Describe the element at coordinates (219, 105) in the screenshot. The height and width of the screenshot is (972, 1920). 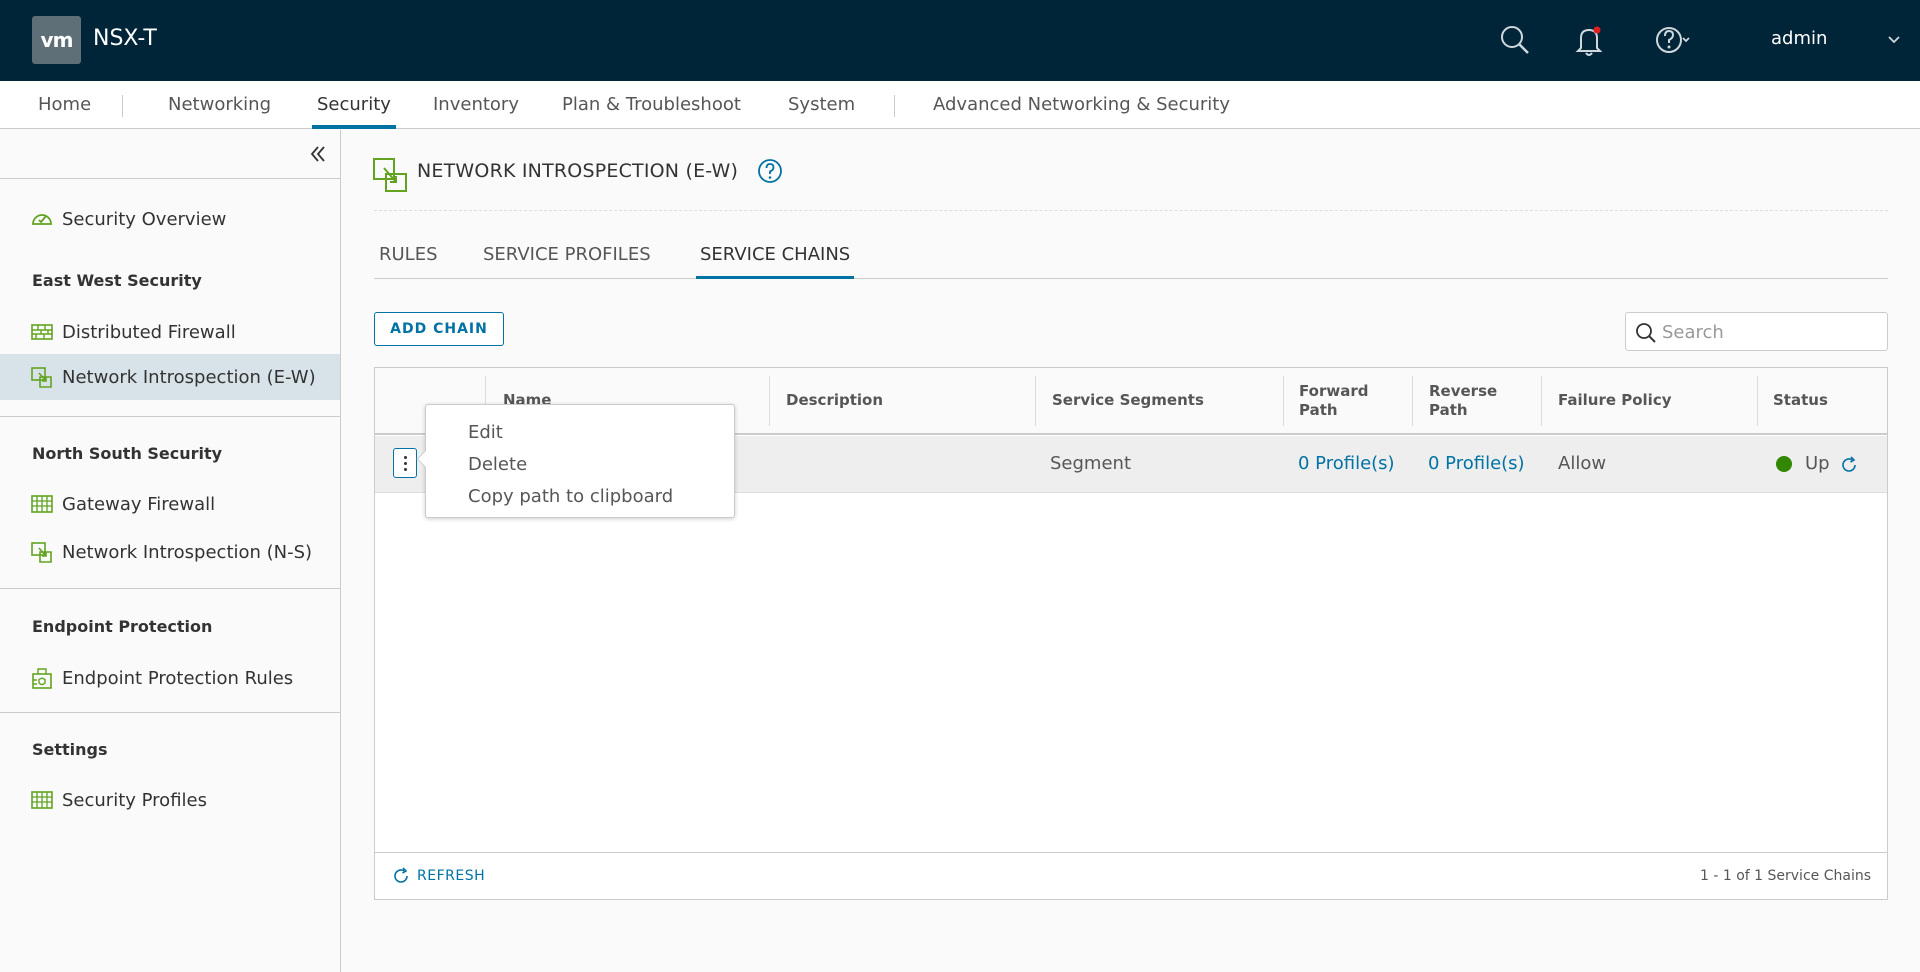
I see `nav-networking: Networking` at that location.